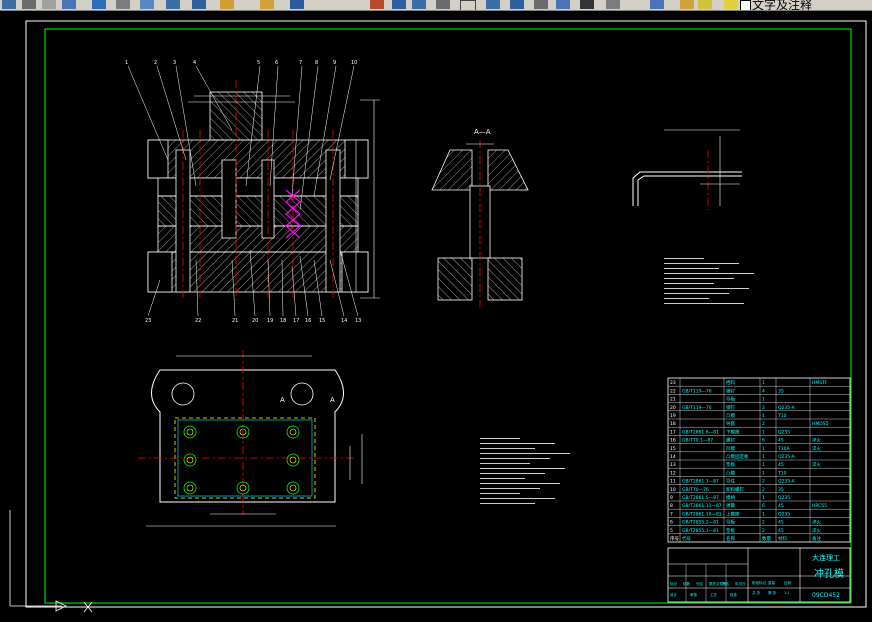 Image resolution: width=872 pixels, height=622 pixels. Describe the element at coordinates (493, 4) in the screenshot. I see `dim-style-icon` at that location.